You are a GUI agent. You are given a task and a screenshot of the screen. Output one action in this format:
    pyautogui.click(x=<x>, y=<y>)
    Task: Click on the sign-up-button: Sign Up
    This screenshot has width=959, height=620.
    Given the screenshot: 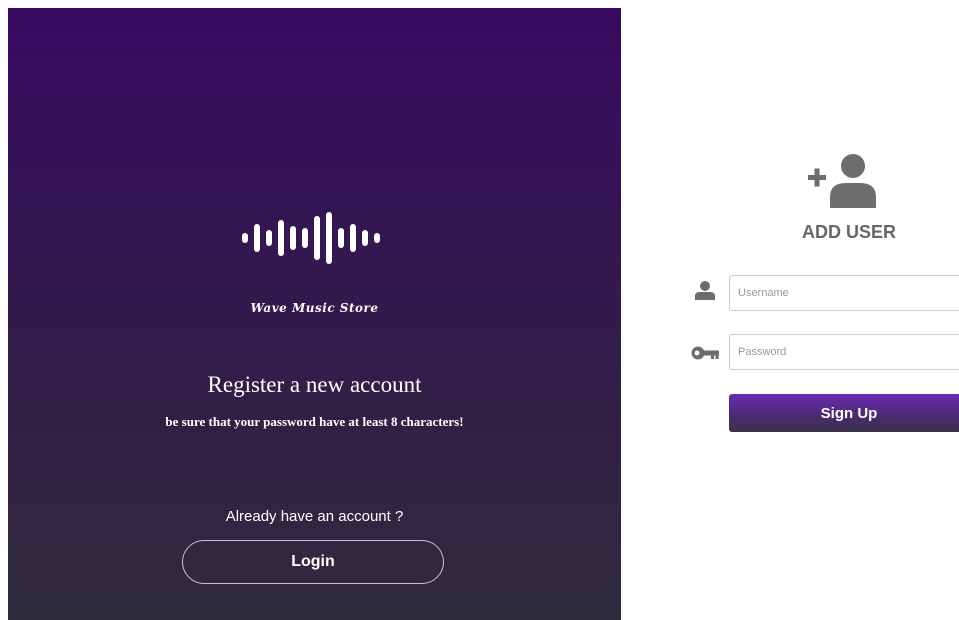 What is the action you would take?
    pyautogui.click(x=844, y=413)
    